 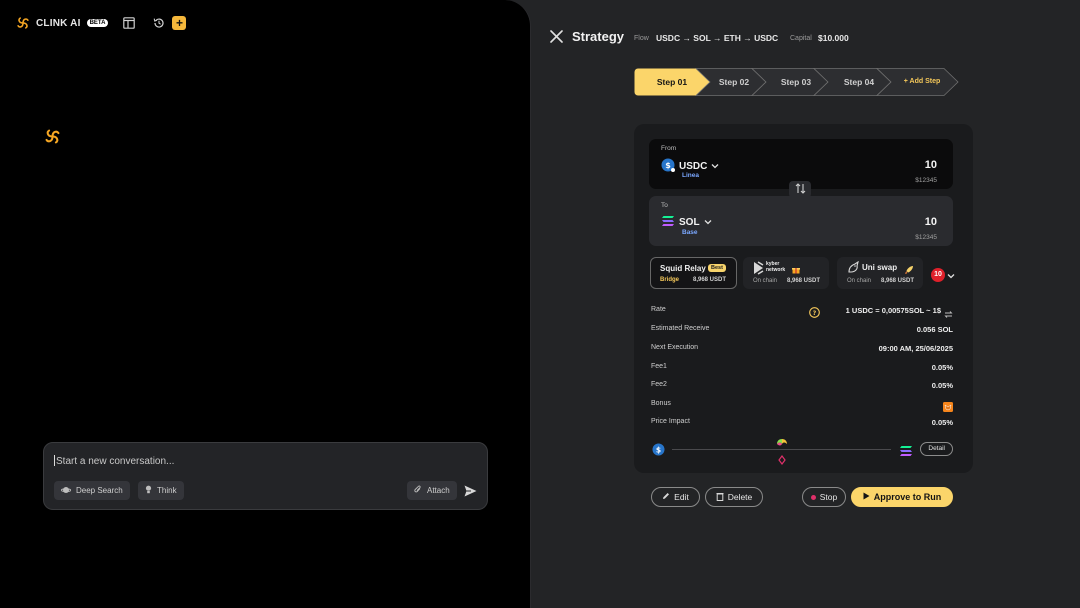 What do you see at coordinates (167, 490) in the screenshot?
I see `think-label: Think` at bounding box center [167, 490].